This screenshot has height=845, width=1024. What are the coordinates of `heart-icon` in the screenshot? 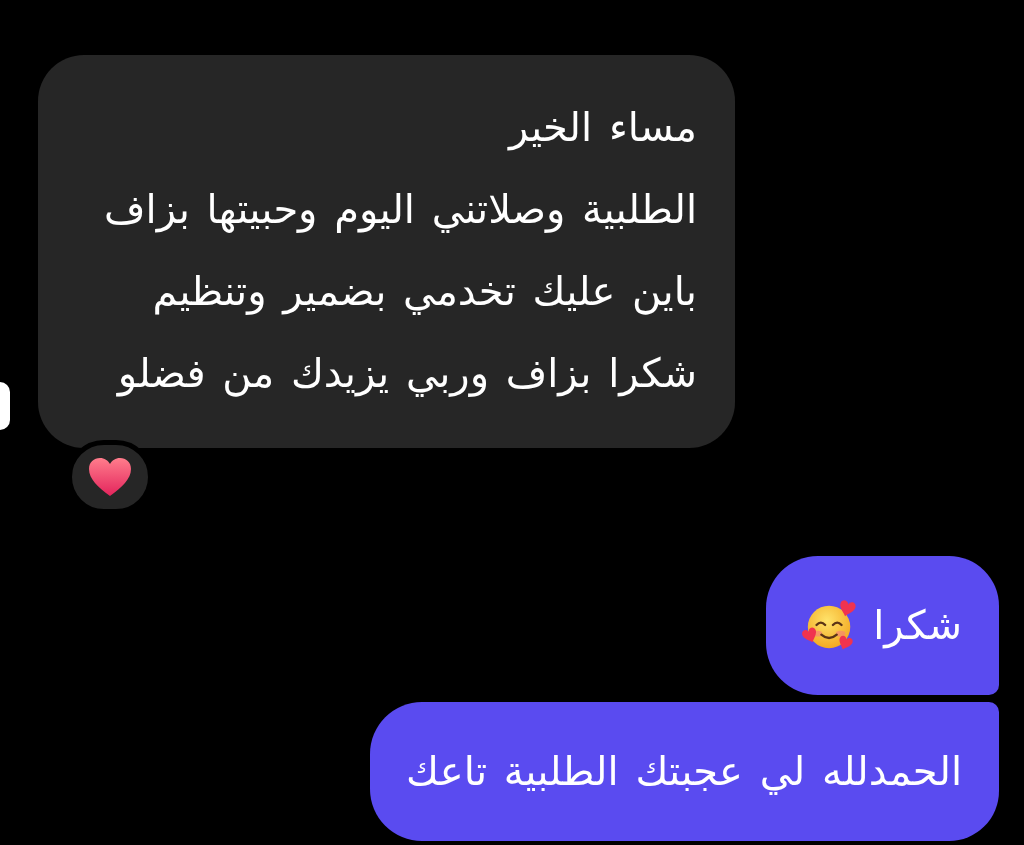 It's located at (110, 477).